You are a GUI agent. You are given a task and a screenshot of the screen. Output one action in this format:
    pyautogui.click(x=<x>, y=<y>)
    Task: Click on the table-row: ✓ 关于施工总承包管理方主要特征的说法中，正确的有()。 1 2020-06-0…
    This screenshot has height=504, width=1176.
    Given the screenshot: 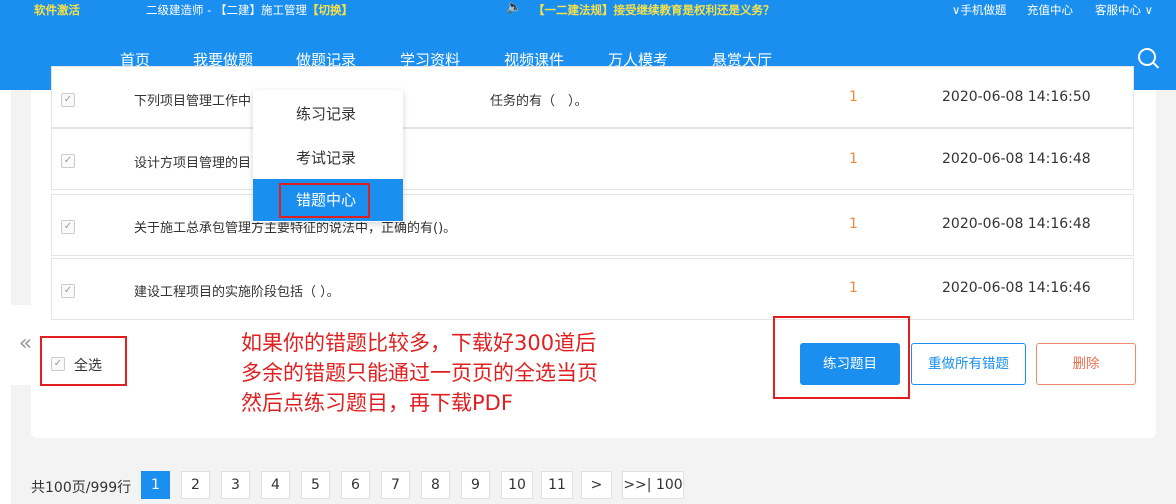 What is the action you would take?
    pyautogui.click(x=592, y=225)
    